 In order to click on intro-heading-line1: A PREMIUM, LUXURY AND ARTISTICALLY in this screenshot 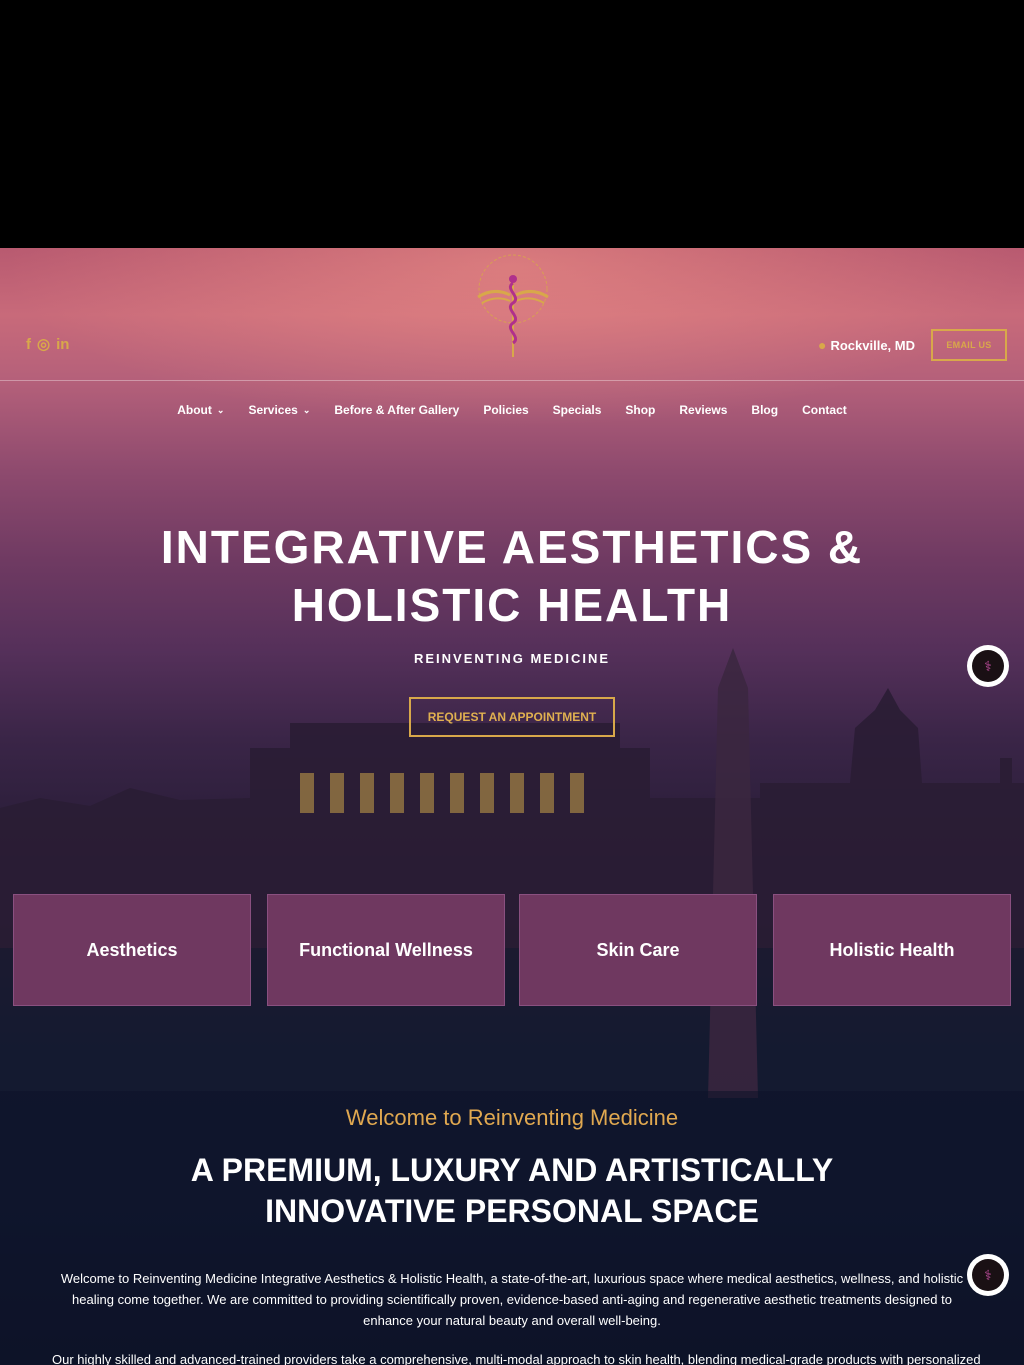, I will do `click(512, 1170)`.